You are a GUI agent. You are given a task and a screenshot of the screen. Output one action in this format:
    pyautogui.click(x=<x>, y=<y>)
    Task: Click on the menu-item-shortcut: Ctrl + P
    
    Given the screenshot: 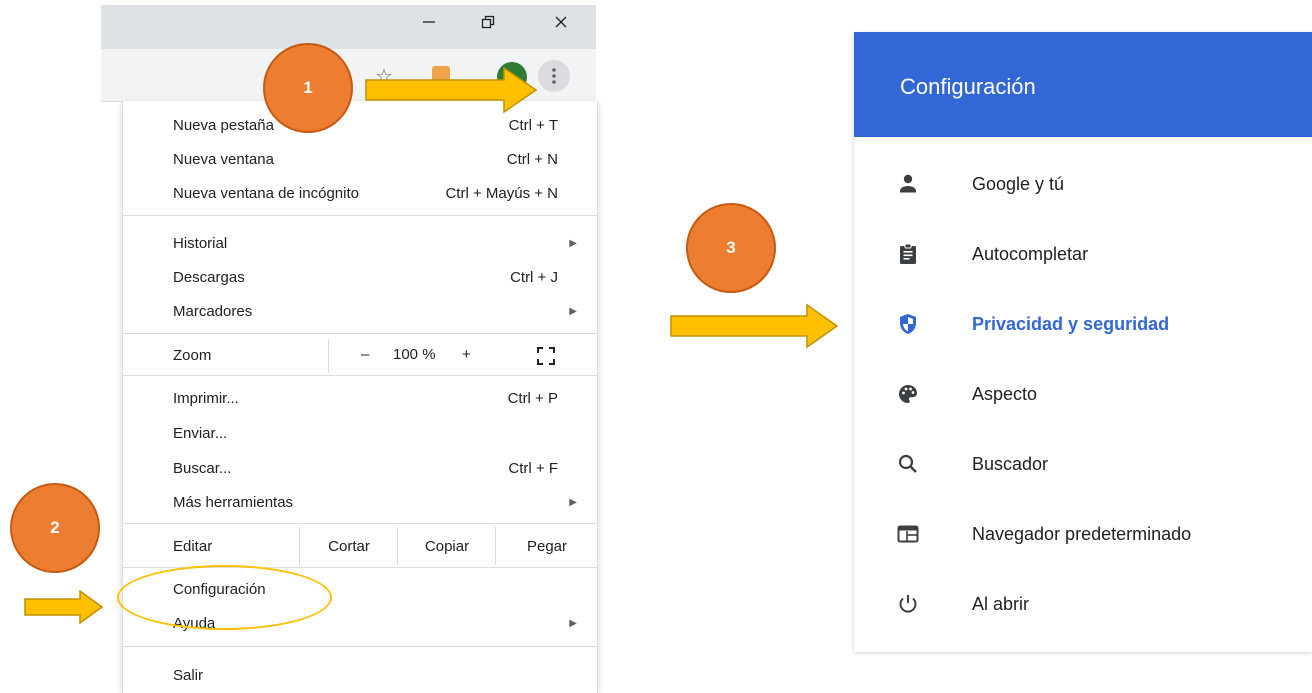 What is the action you would take?
    pyautogui.click(x=532, y=398)
    